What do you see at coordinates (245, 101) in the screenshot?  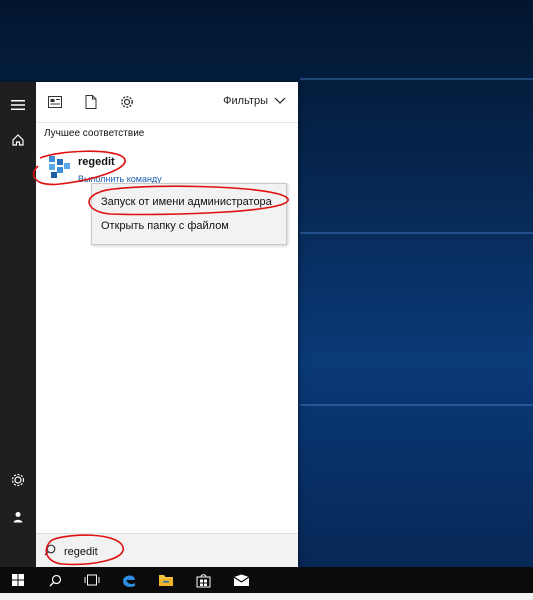 I see `filters-label: Фильтры` at bounding box center [245, 101].